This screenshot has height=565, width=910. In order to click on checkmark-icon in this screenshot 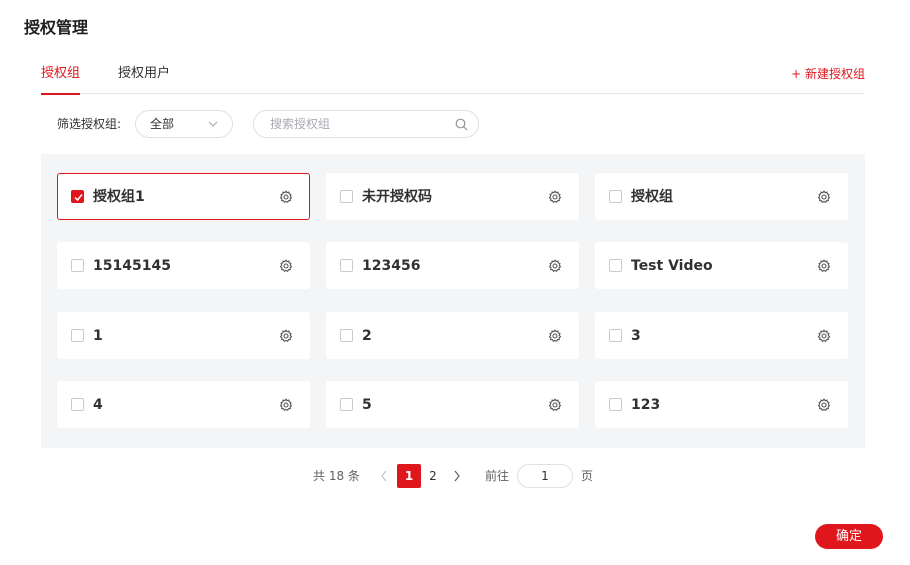, I will do `click(78, 198)`.